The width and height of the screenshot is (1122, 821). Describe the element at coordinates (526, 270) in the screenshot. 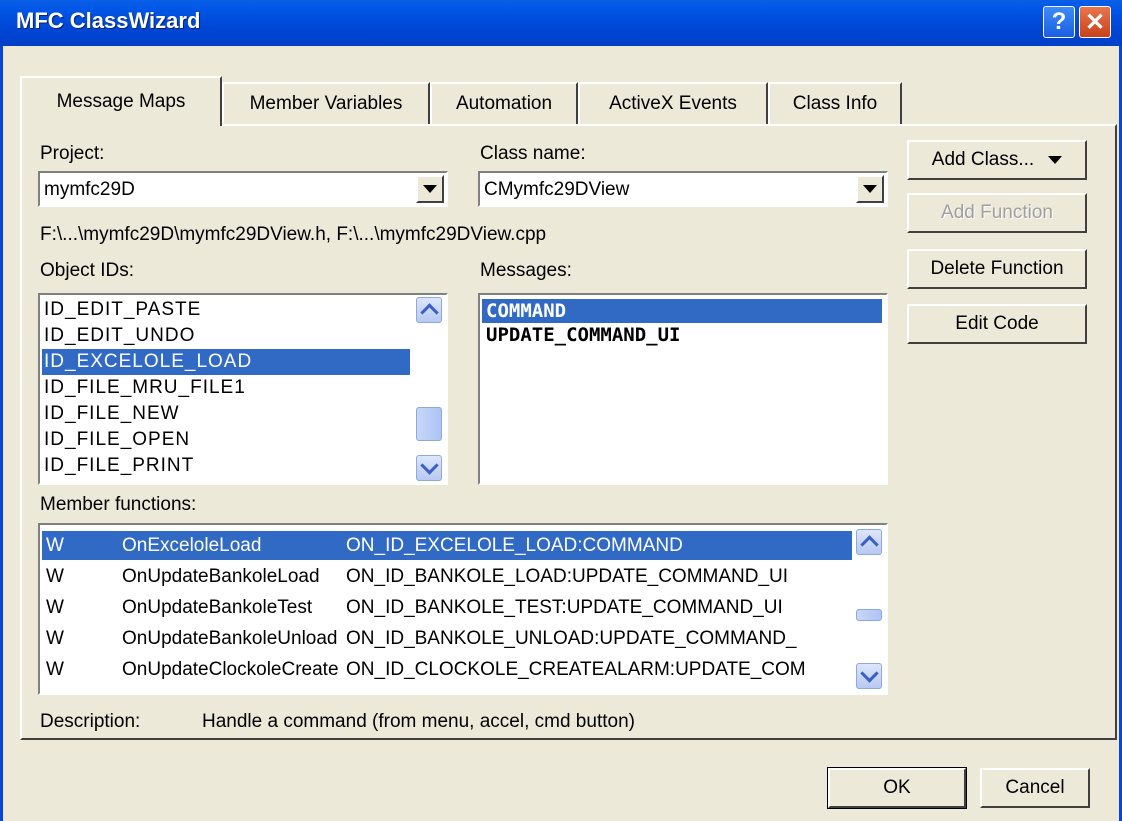

I see `messages-label: Messages:` at that location.